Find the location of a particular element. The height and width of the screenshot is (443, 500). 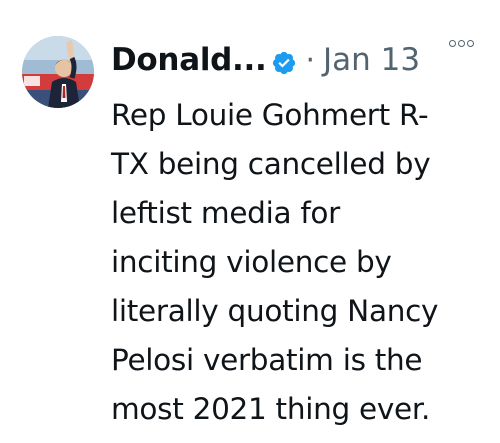

avatar is located at coordinates (58, 72).